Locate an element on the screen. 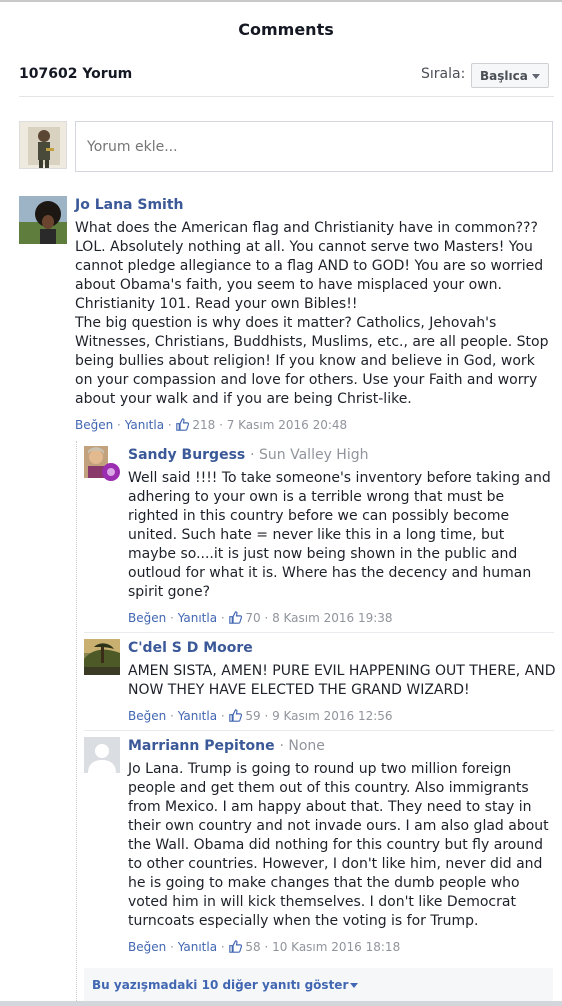 The width and height of the screenshot is (562, 1006). current-user-avatar is located at coordinates (43, 145).